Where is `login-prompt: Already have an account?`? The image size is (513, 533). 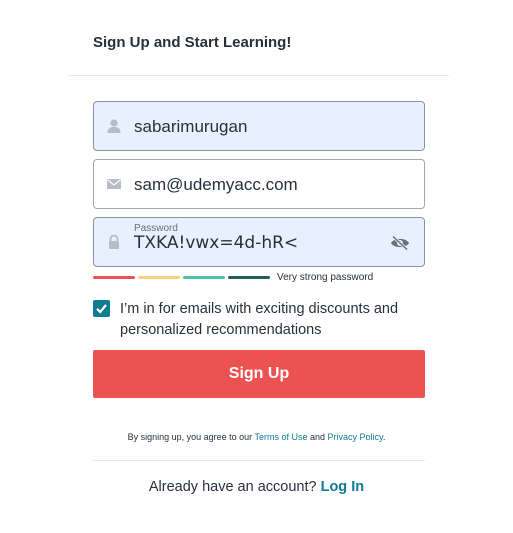
login-prompt: Already have an account? is located at coordinates (234, 487).